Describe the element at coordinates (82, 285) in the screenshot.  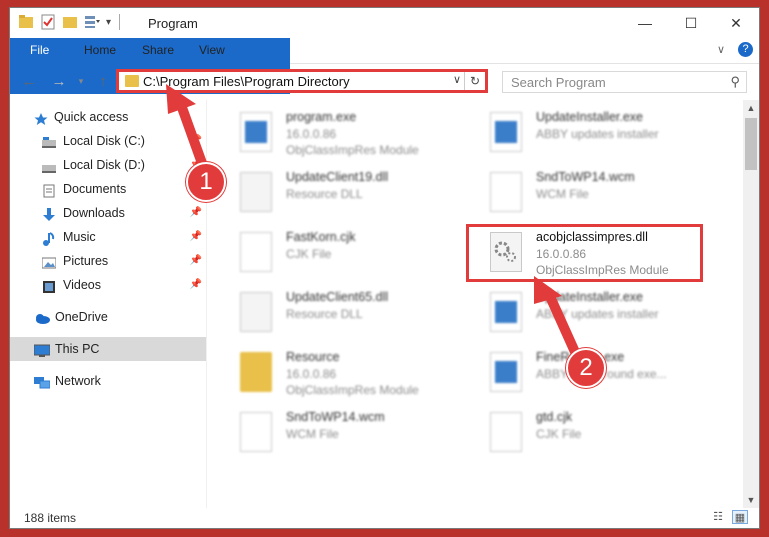
I see `sidebar-item-label: Videos` at that location.